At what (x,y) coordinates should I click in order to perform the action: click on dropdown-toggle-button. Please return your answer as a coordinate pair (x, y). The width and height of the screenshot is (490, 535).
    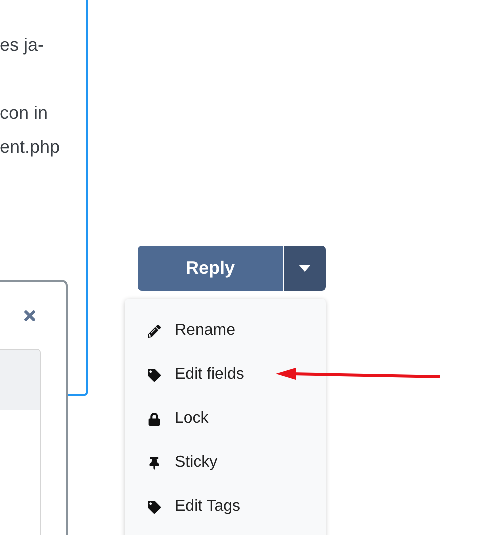
    Looking at the image, I should click on (305, 268).